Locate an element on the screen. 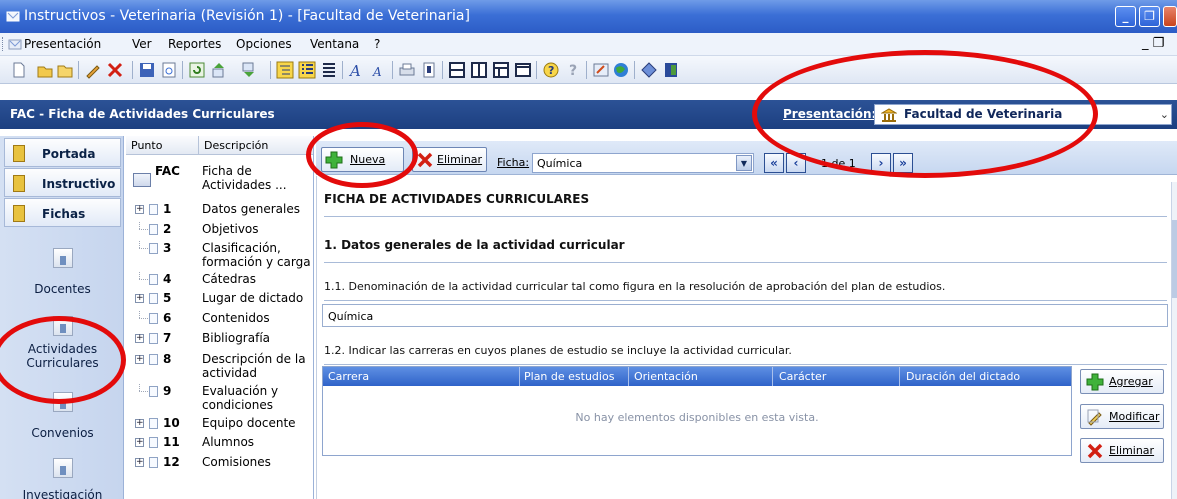 The image size is (1177, 499). grid-col-caracter: Carácter is located at coordinates (802, 376).